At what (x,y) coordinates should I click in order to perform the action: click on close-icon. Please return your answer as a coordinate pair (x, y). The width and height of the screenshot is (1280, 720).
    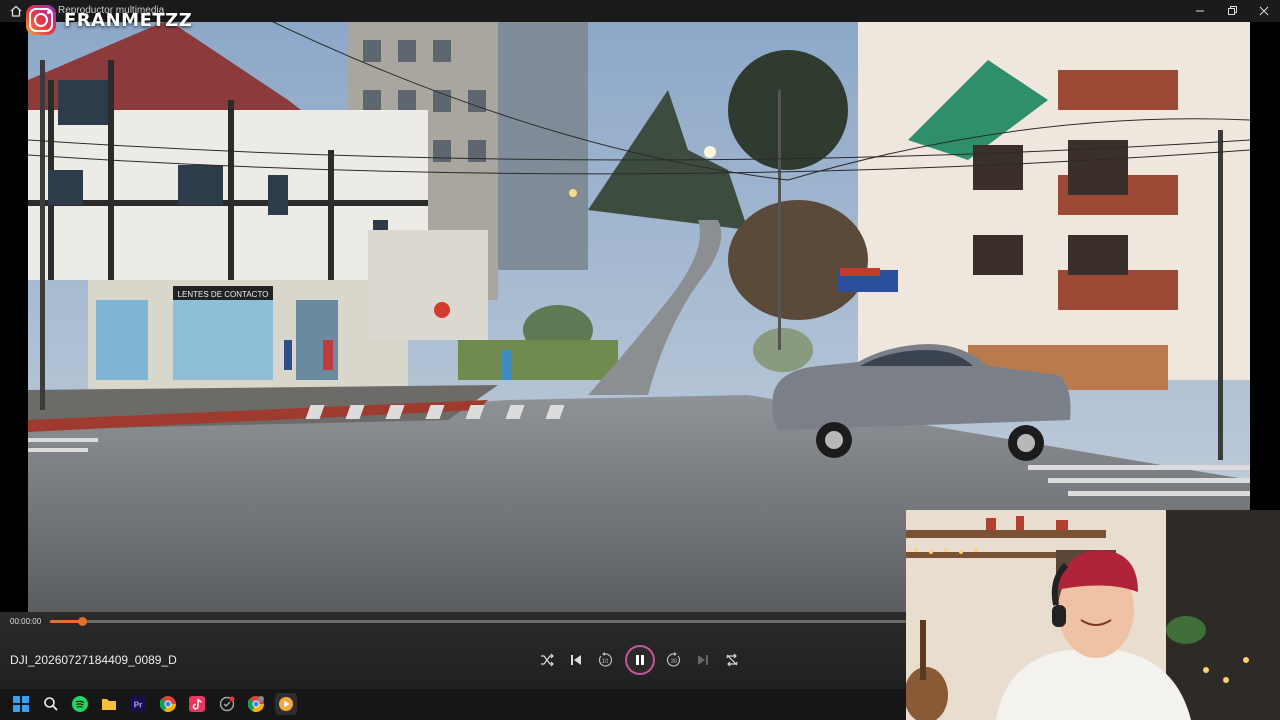
    Looking at the image, I should click on (1264, 11).